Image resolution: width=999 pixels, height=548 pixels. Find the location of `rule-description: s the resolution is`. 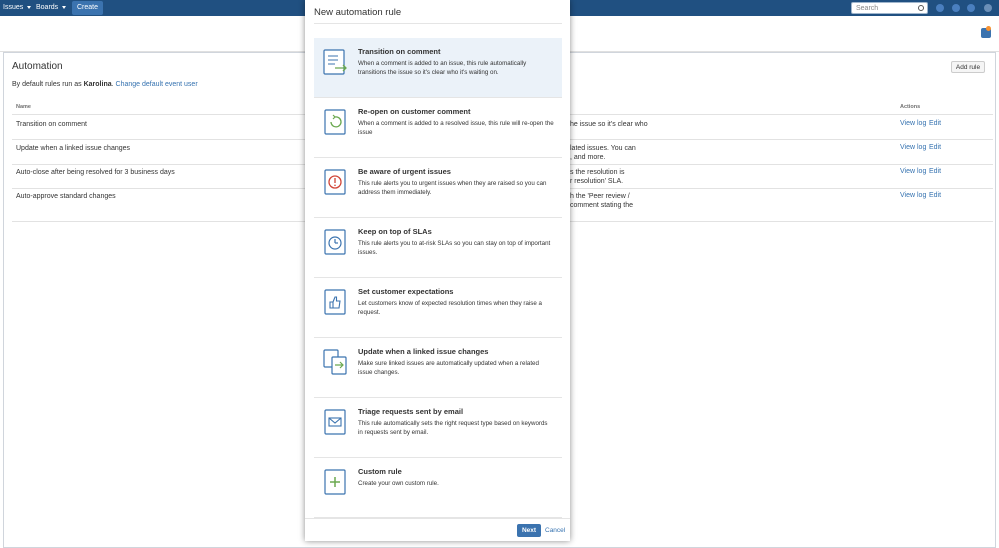

rule-description: s the resolution is is located at coordinates (597, 172).